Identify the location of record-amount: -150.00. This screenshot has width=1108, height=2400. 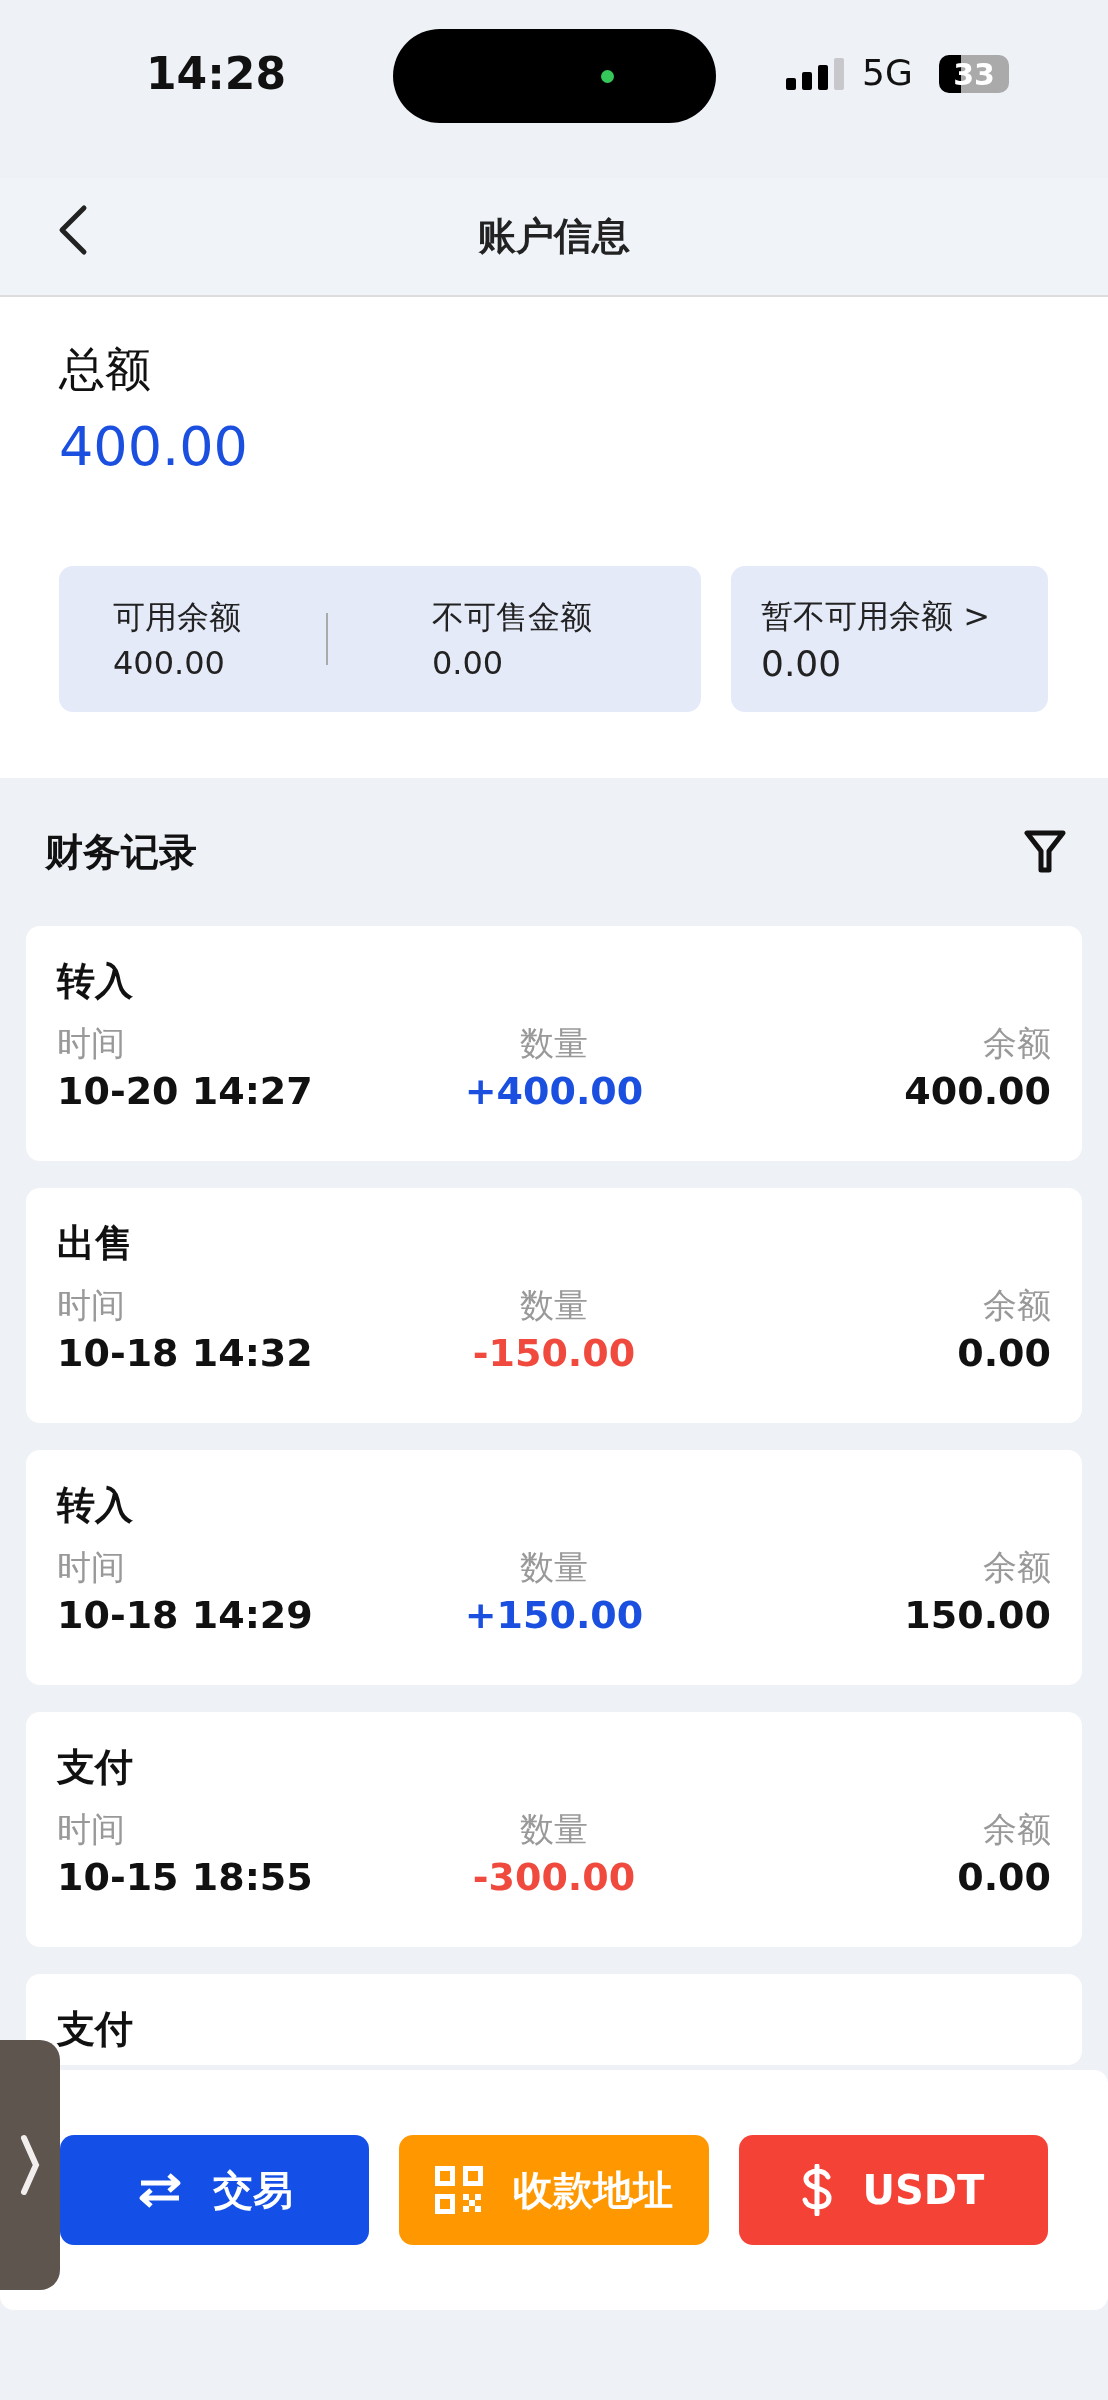
(554, 1353).